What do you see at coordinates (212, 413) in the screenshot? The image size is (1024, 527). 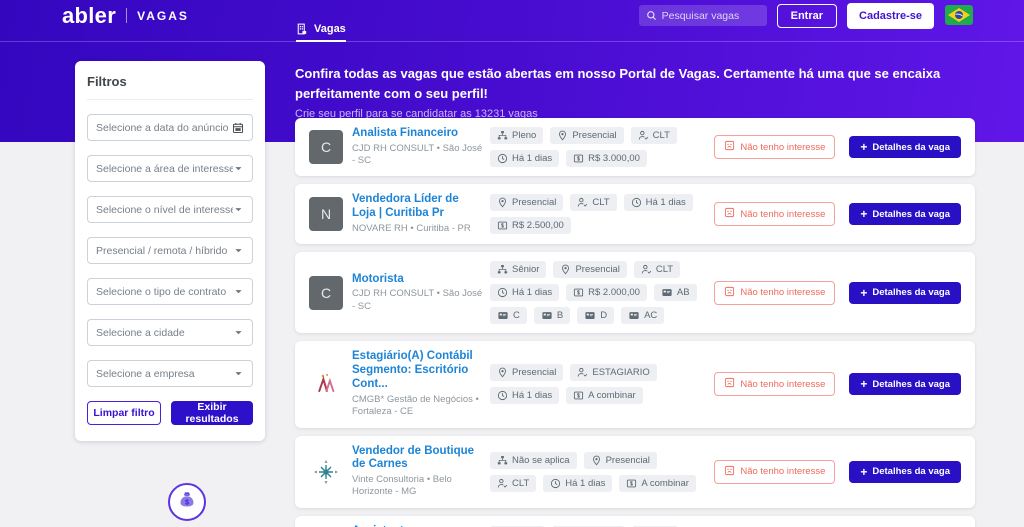 I see `apply-filter-button: Exibir resultados` at bounding box center [212, 413].